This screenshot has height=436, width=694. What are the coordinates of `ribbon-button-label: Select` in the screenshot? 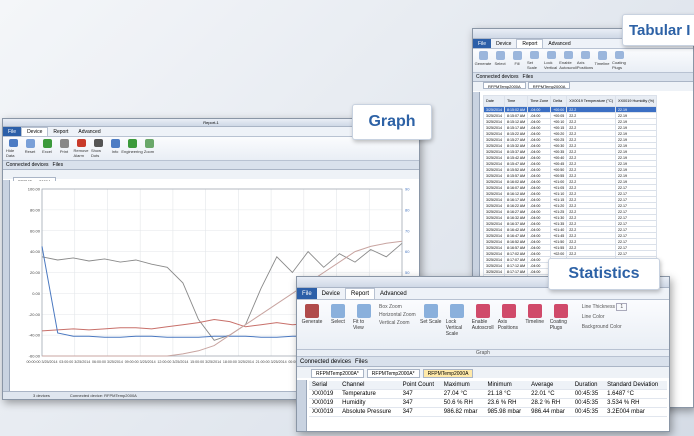 It's located at (338, 322).